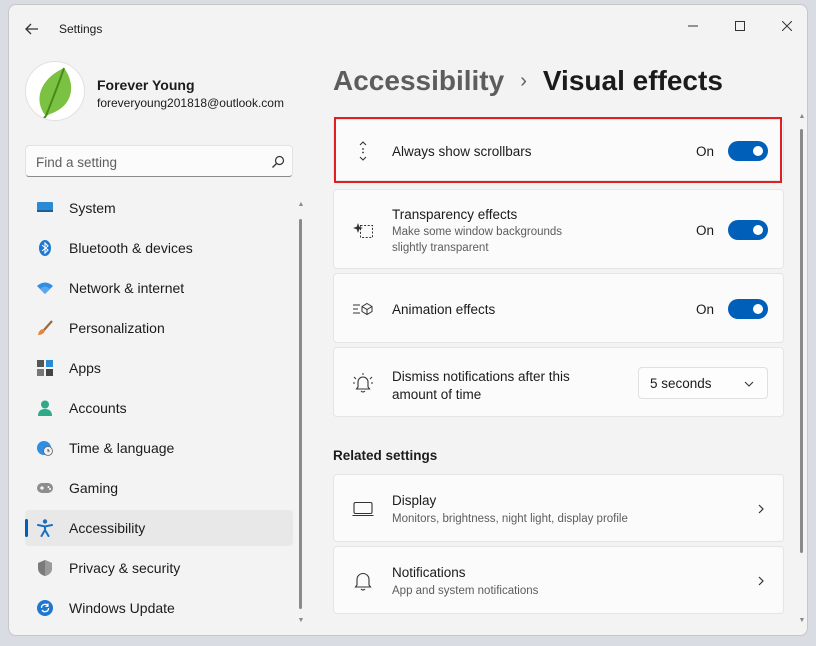 This screenshot has width=816, height=646. I want to click on setting-animation-effects: Animation effects On, so click(558, 308).